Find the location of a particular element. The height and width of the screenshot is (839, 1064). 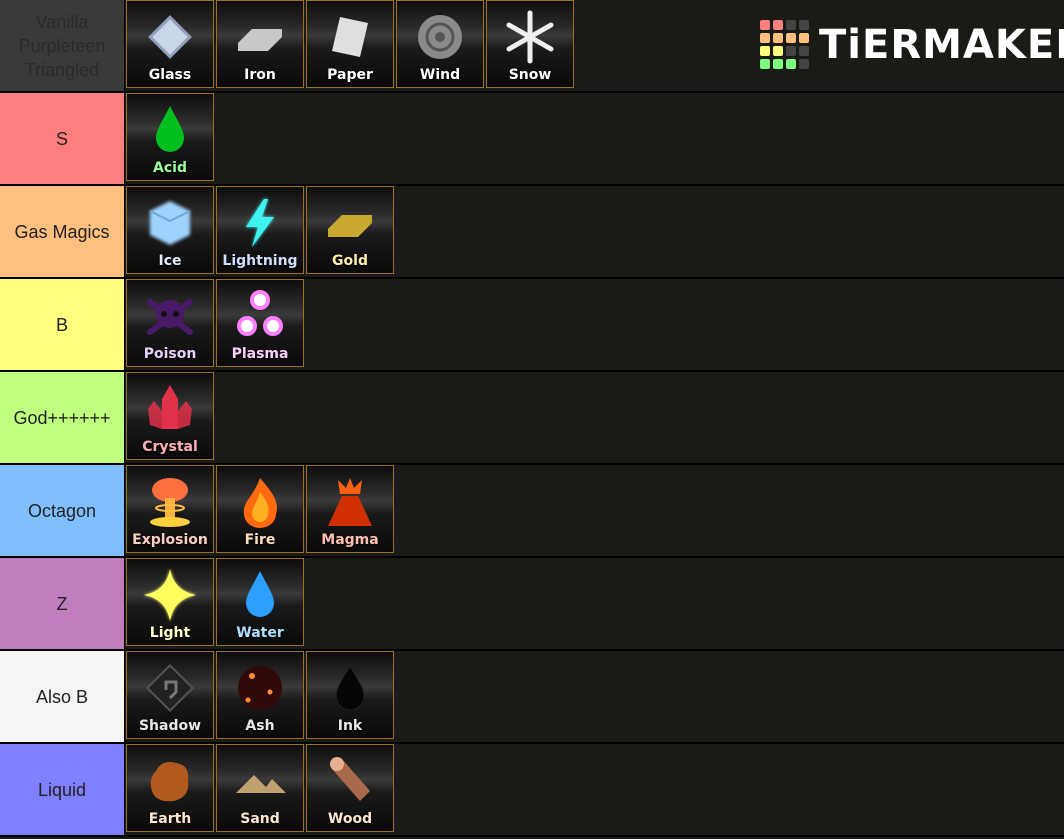

tier-row: Z Light Water is located at coordinates (532, 604).